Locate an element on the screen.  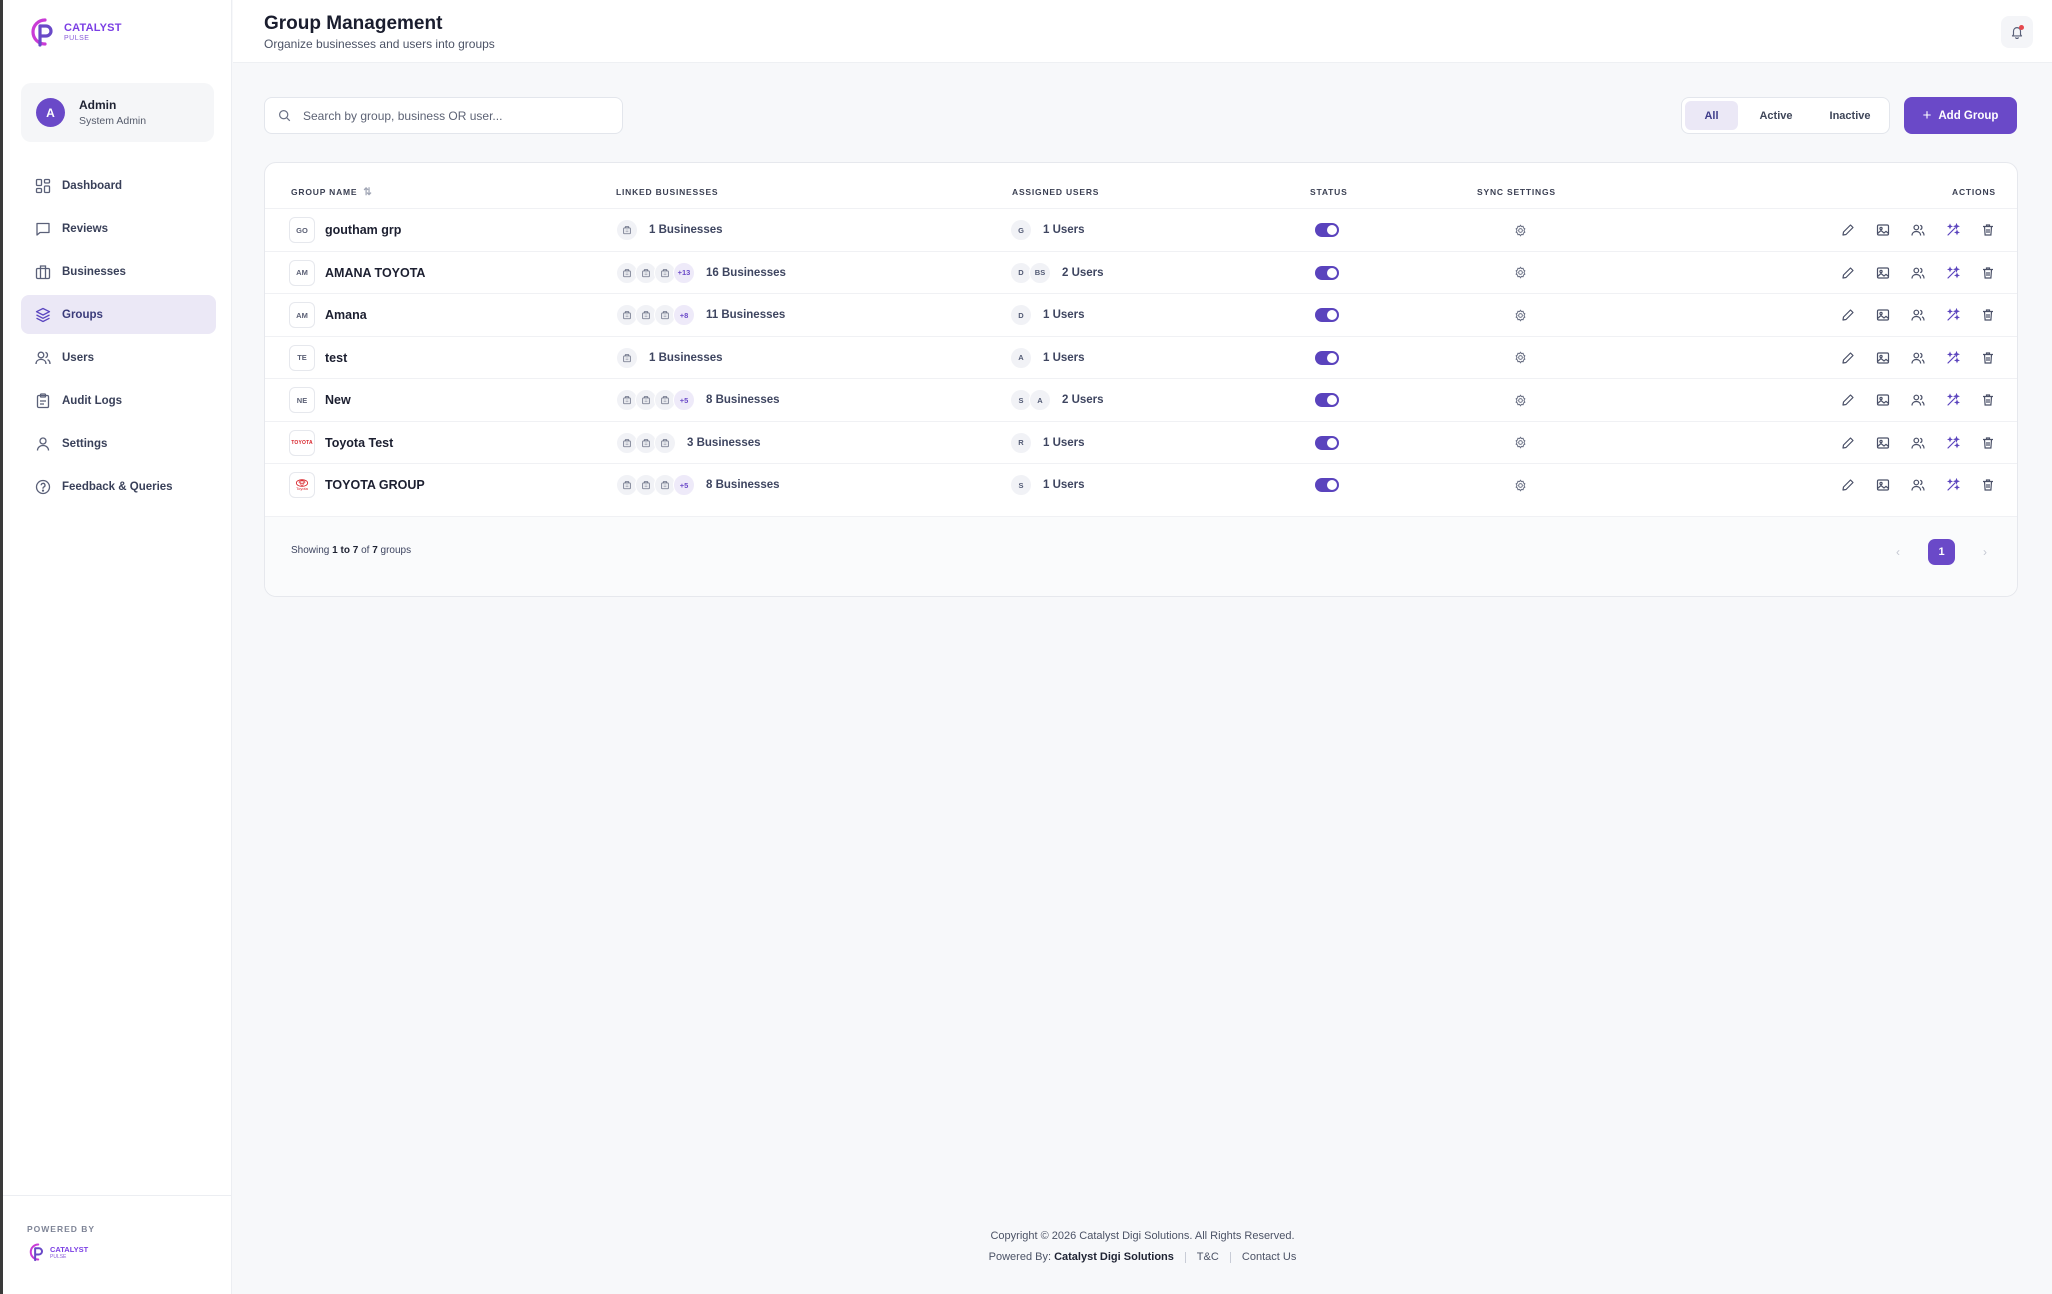
sidebar-item-groups: Groups is located at coordinates (118, 314).